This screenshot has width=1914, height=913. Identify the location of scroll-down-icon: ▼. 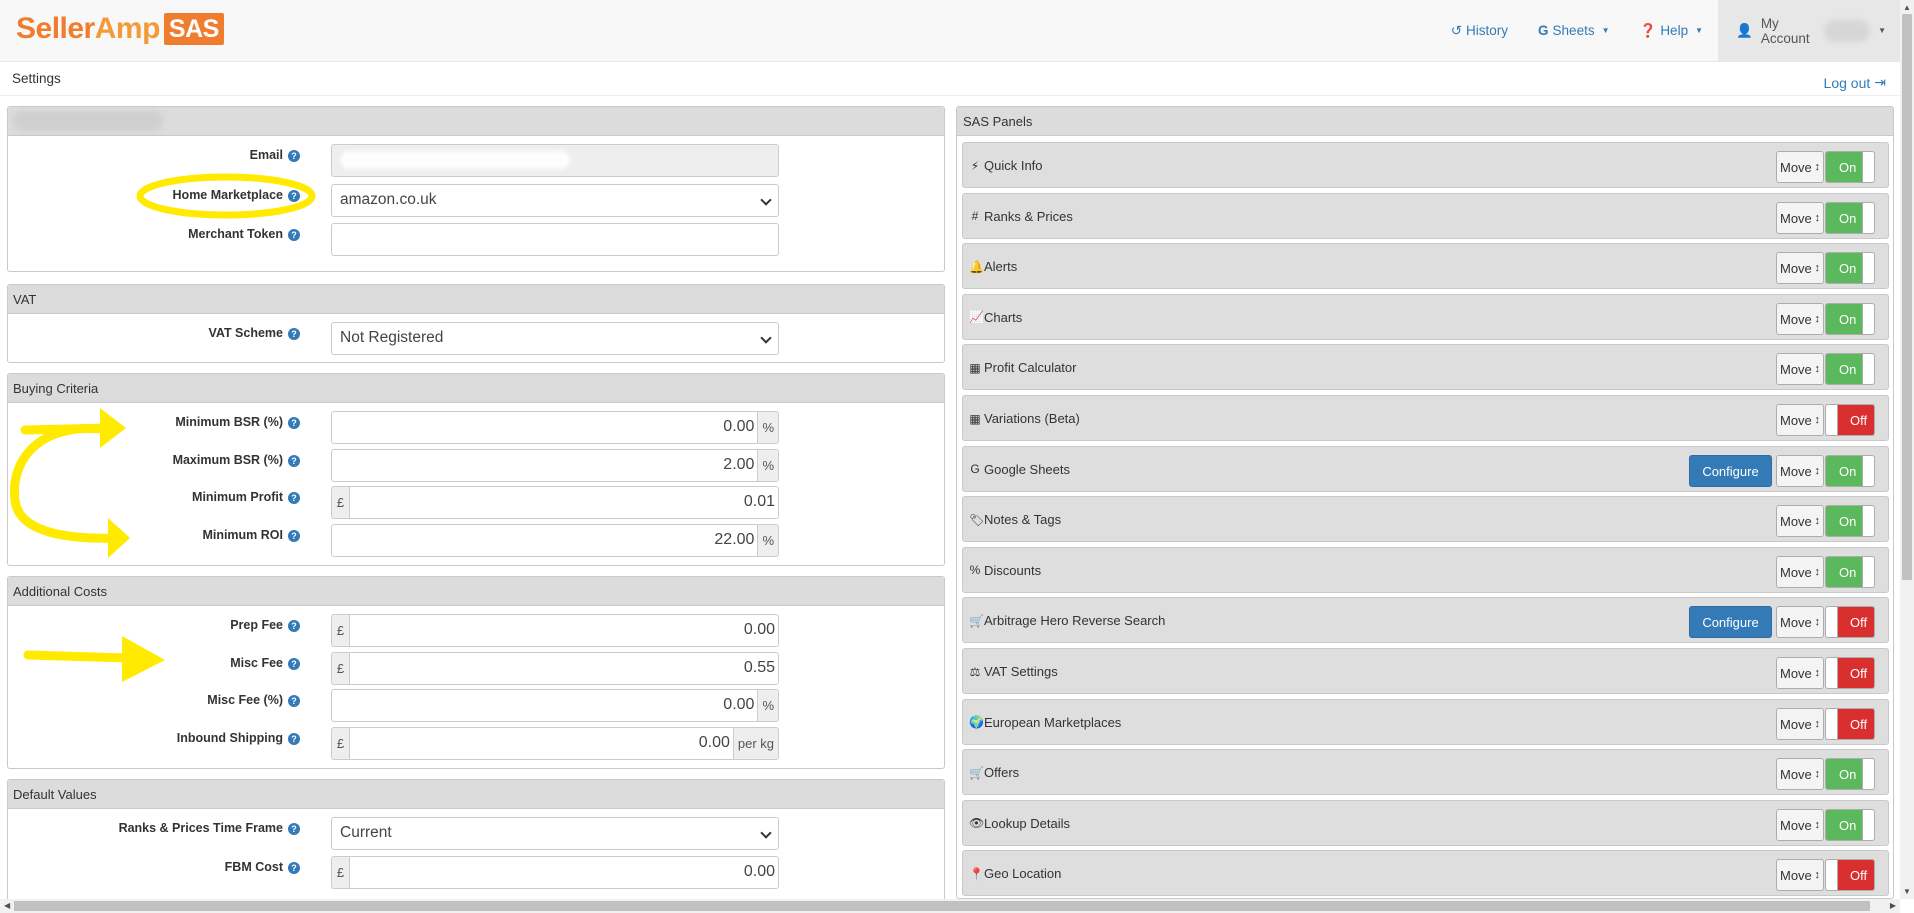
(1907, 891).